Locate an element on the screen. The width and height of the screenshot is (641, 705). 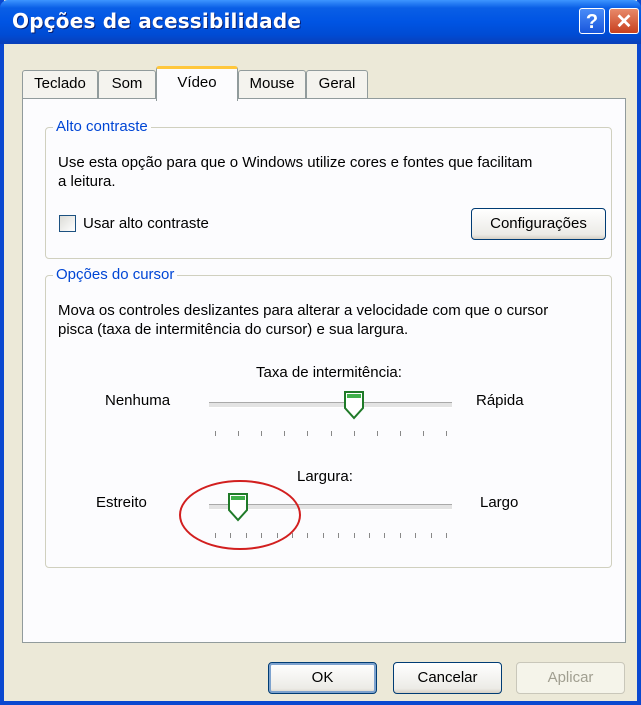
tab-teclado: Teclado is located at coordinates (60, 84).